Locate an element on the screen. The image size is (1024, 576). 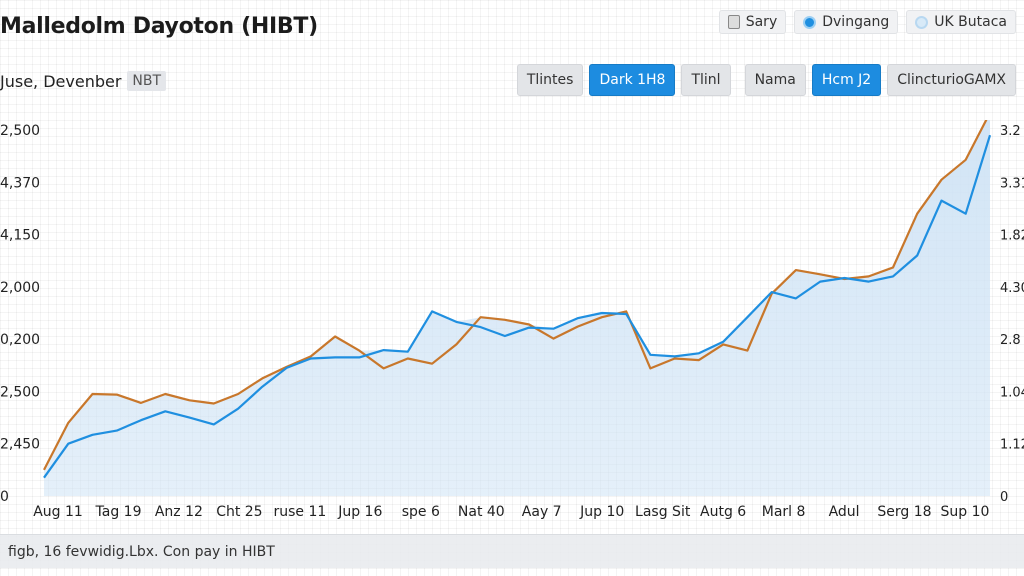
y-tick-label-right: 3.31 is located at coordinates (1012, 183).